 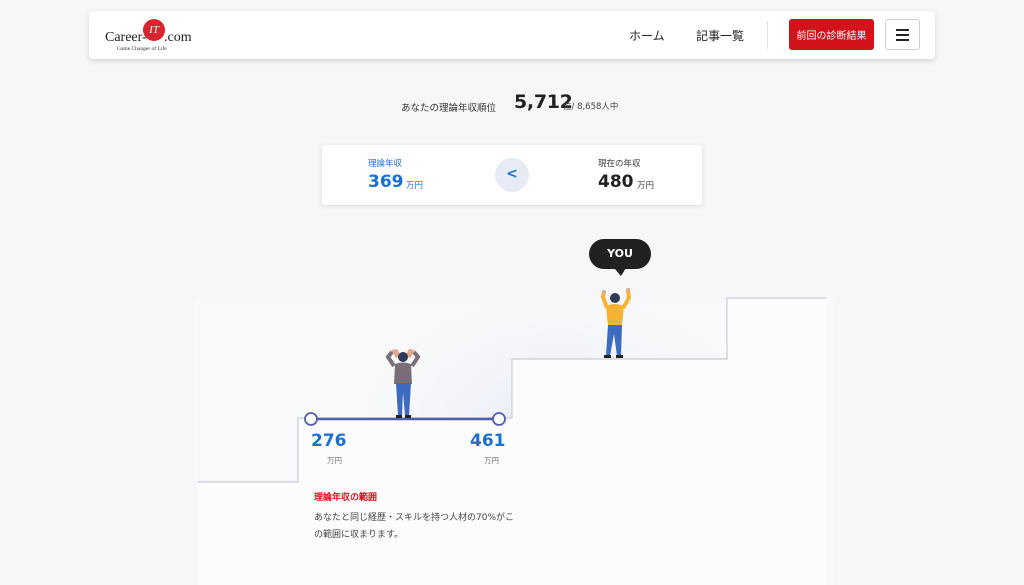 I want to click on logo-mark: IT, so click(x=154, y=30).